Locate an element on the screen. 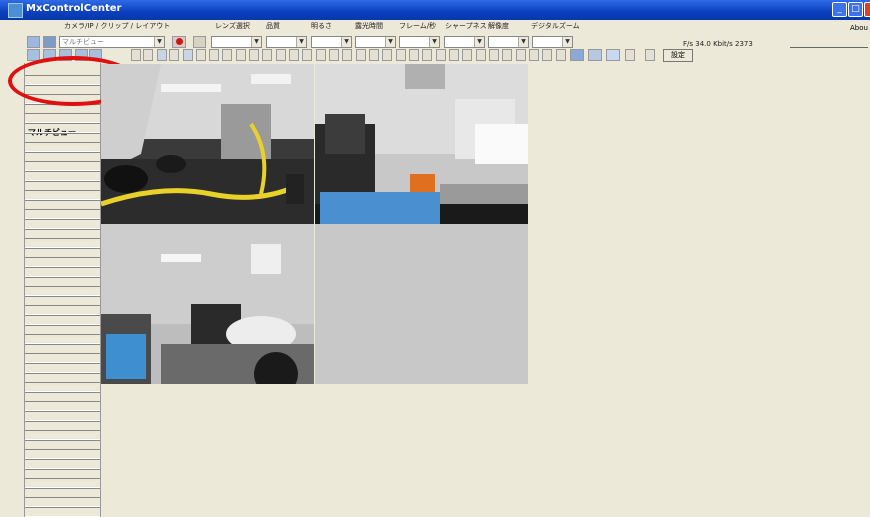  camera-list-icon is located at coordinates (33, 42).